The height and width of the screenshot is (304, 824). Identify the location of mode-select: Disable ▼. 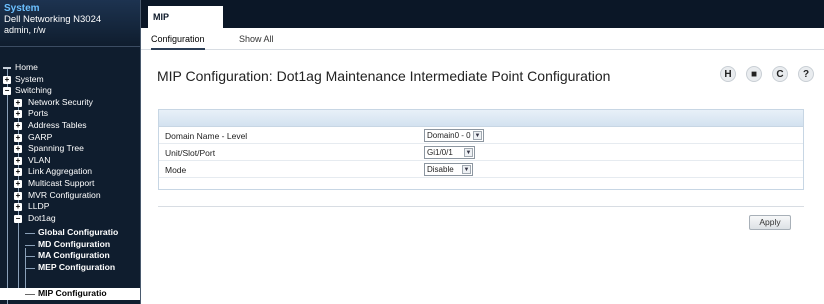
(448, 169).